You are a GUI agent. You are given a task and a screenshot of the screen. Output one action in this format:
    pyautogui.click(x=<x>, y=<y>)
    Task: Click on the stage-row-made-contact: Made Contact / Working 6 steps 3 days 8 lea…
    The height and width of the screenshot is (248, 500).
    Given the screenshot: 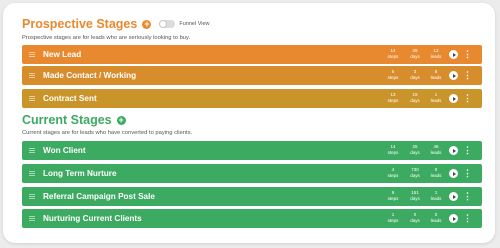 What is the action you would take?
    pyautogui.click(x=252, y=75)
    